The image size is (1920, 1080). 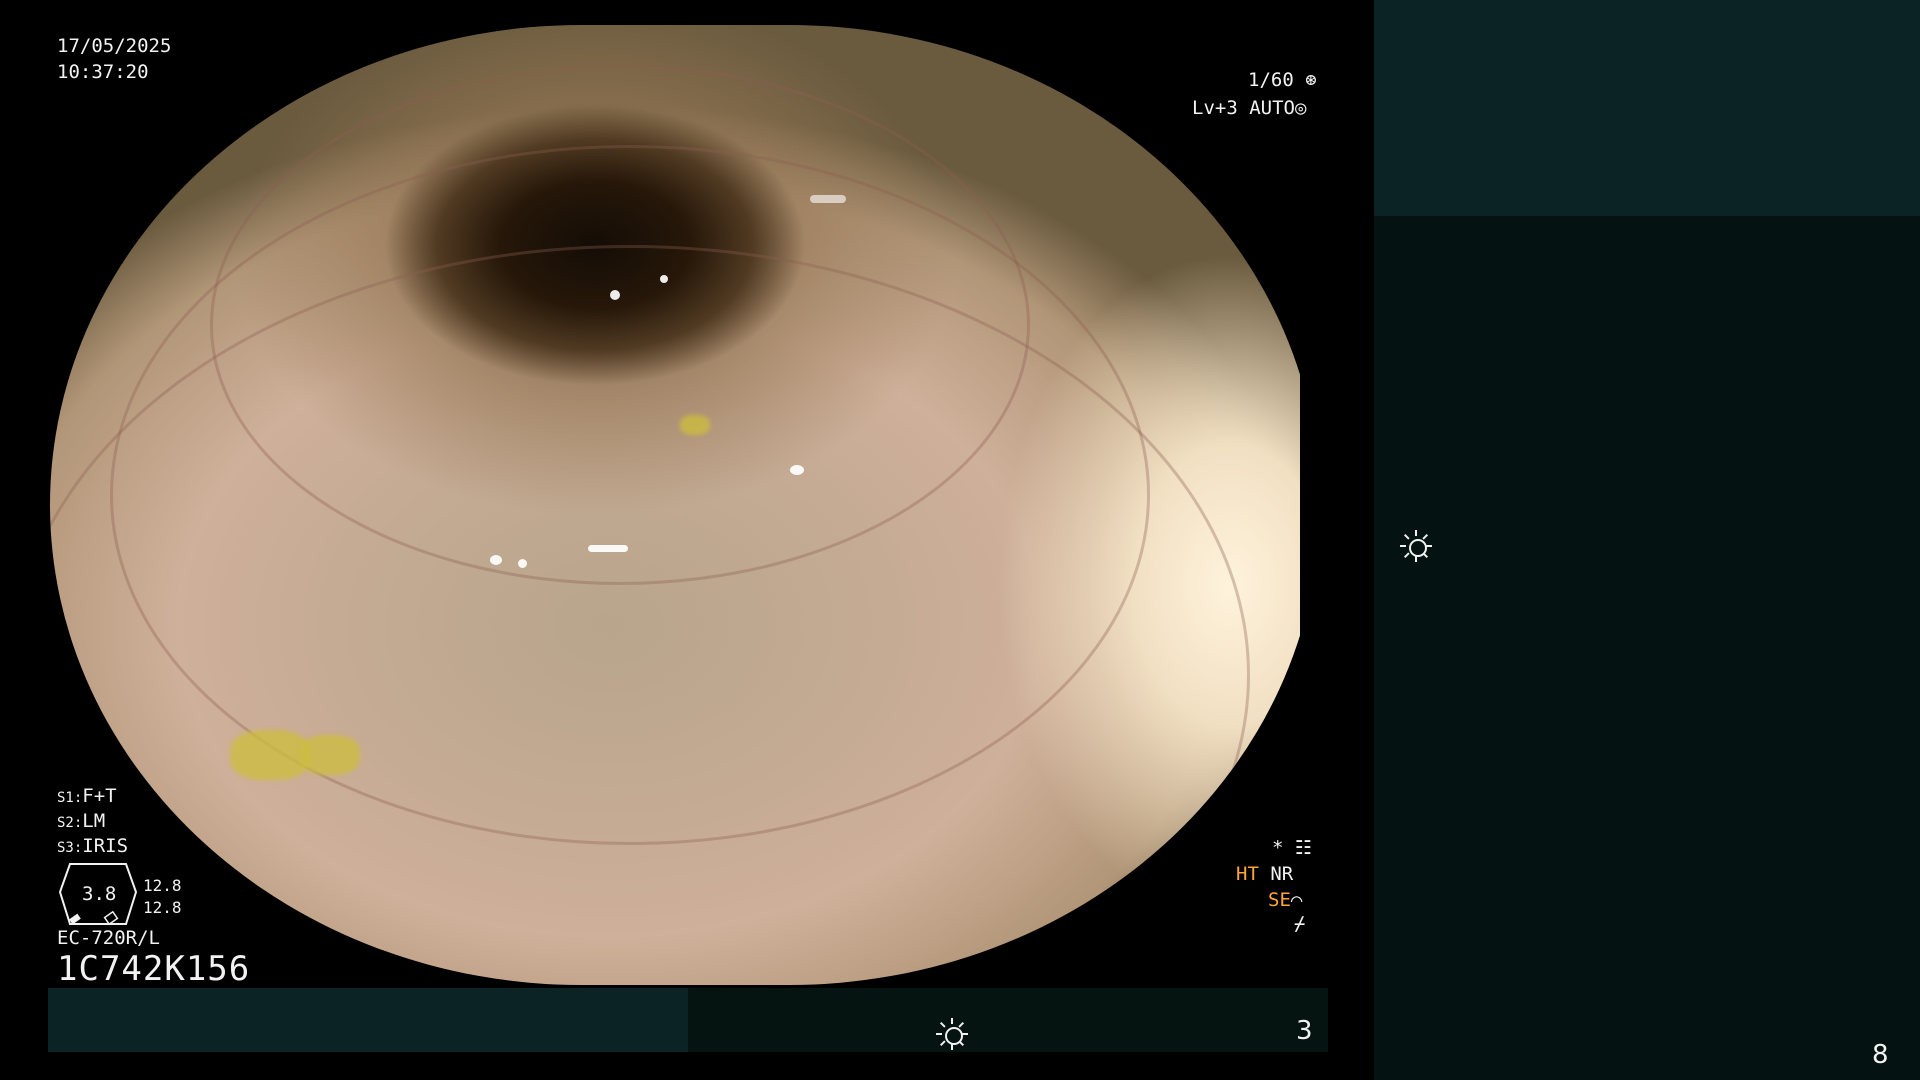 I want to click on s1-value: F+T, so click(x=99, y=796).